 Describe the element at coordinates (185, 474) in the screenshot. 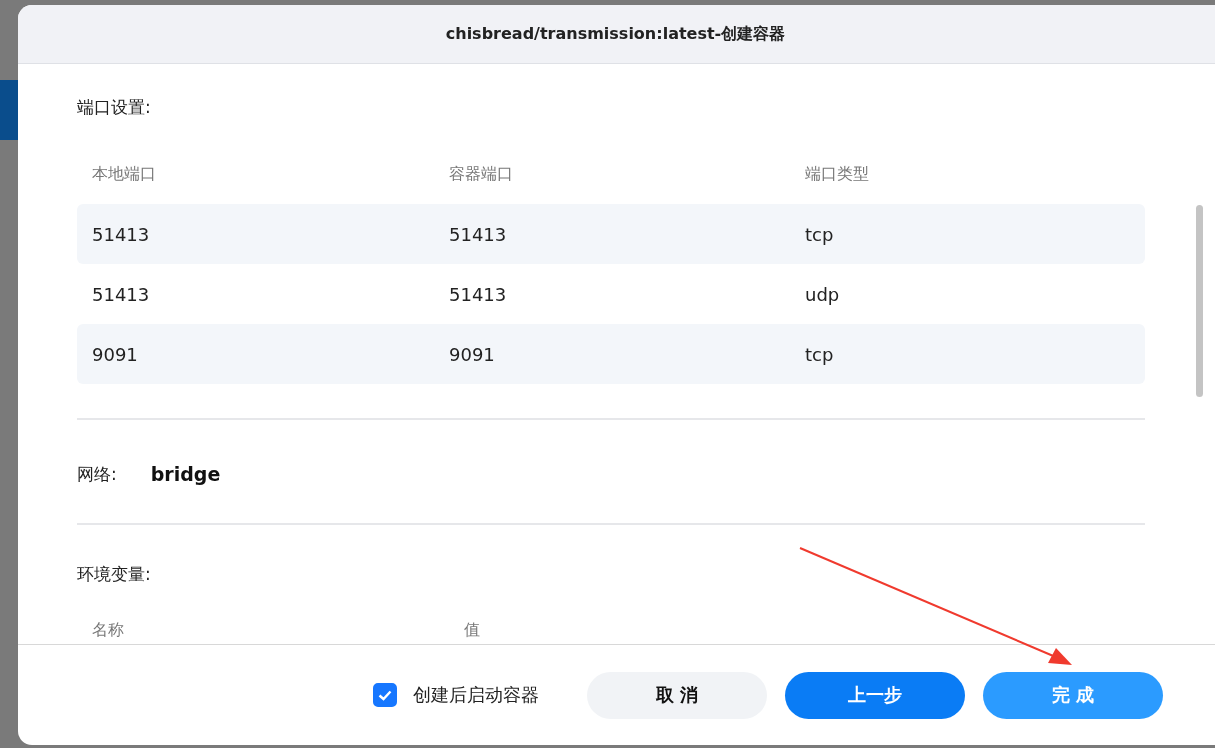

I see `network-value: bridge` at that location.